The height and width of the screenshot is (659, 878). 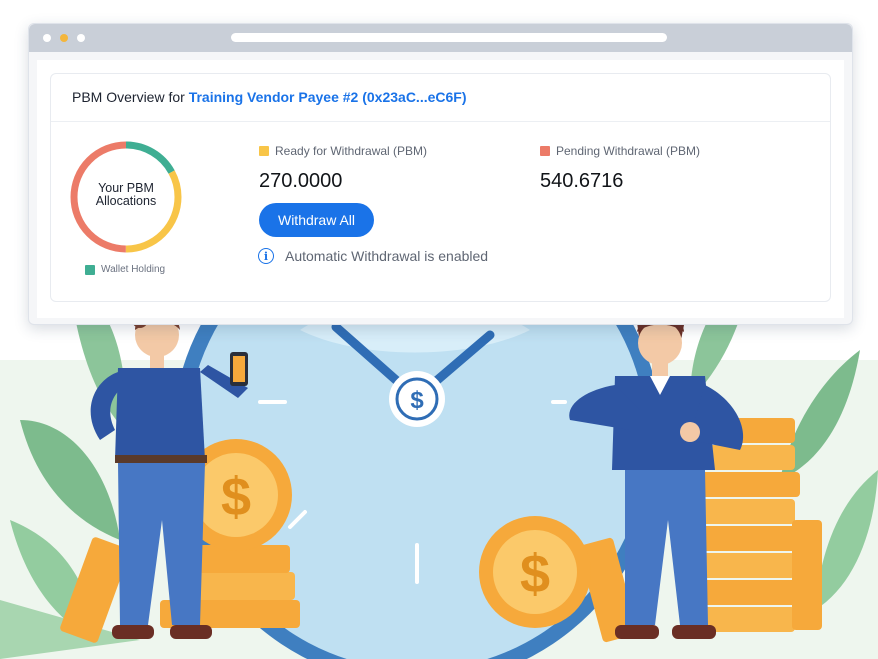 I want to click on donut-center-label: Your PBM Allocations, so click(x=126, y=194).